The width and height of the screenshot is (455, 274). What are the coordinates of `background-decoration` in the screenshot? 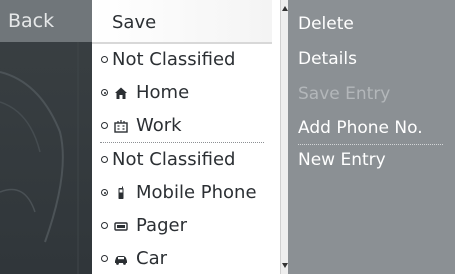 It's located at (39, 158).